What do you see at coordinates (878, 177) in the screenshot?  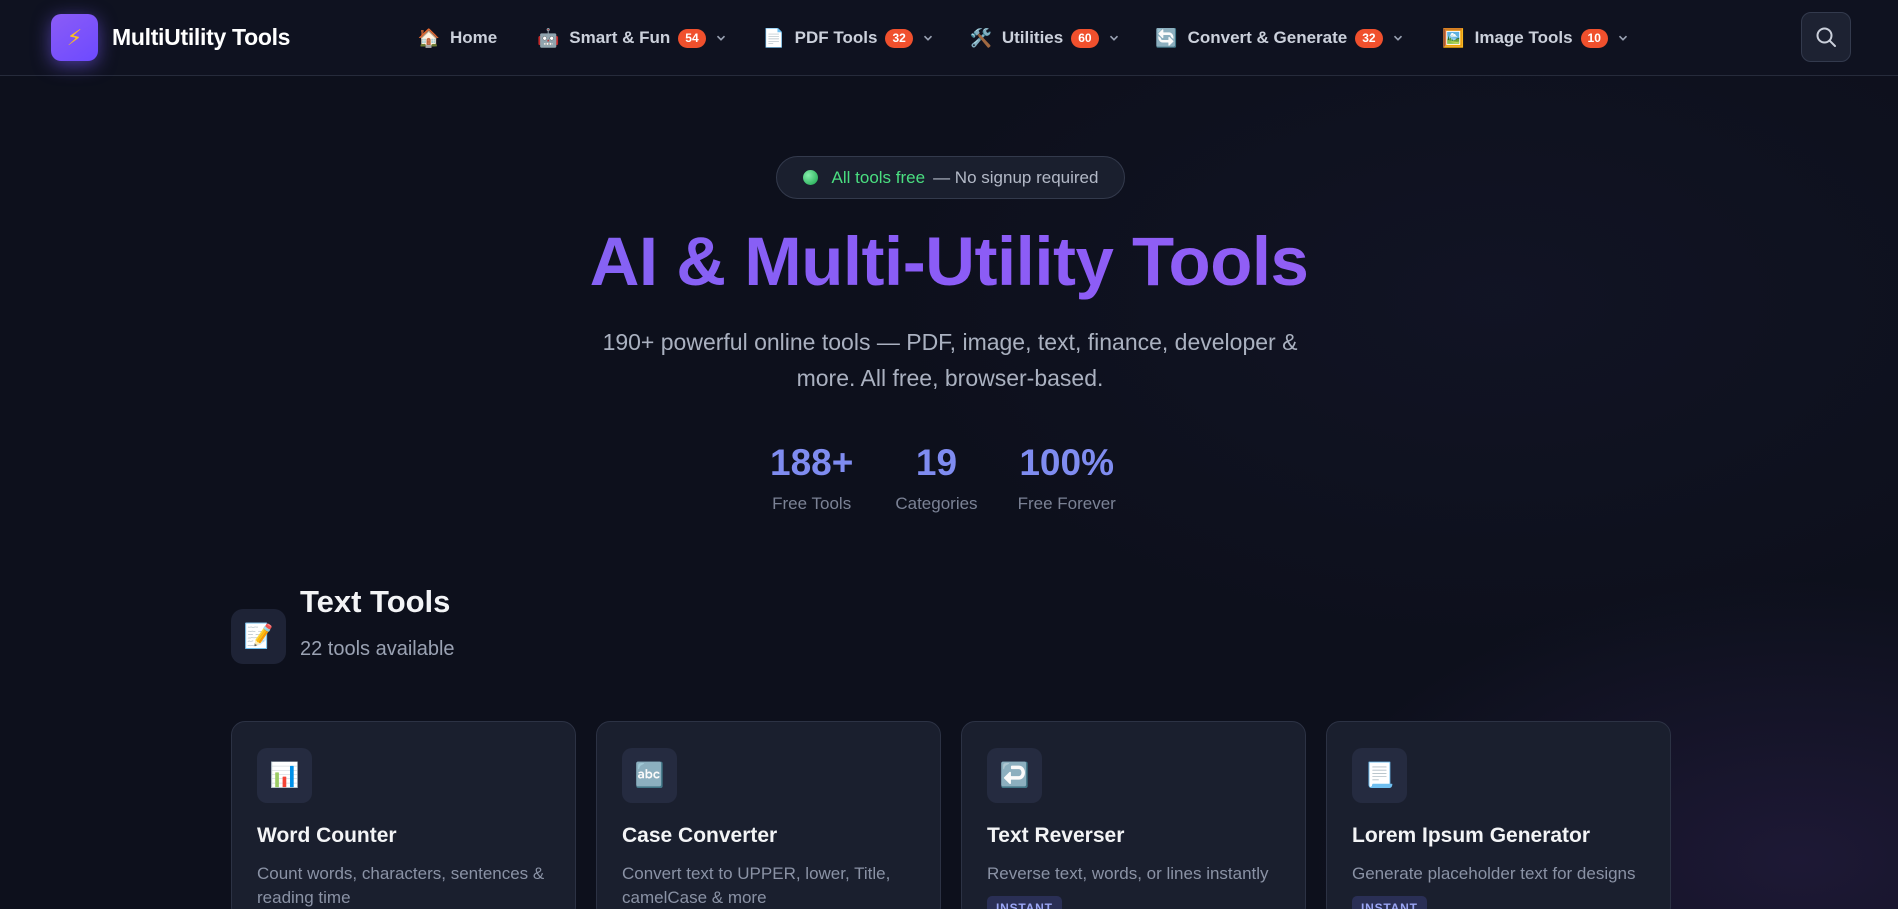 I see `pill-highlight: All tools free` at bounding box center [878, 177].